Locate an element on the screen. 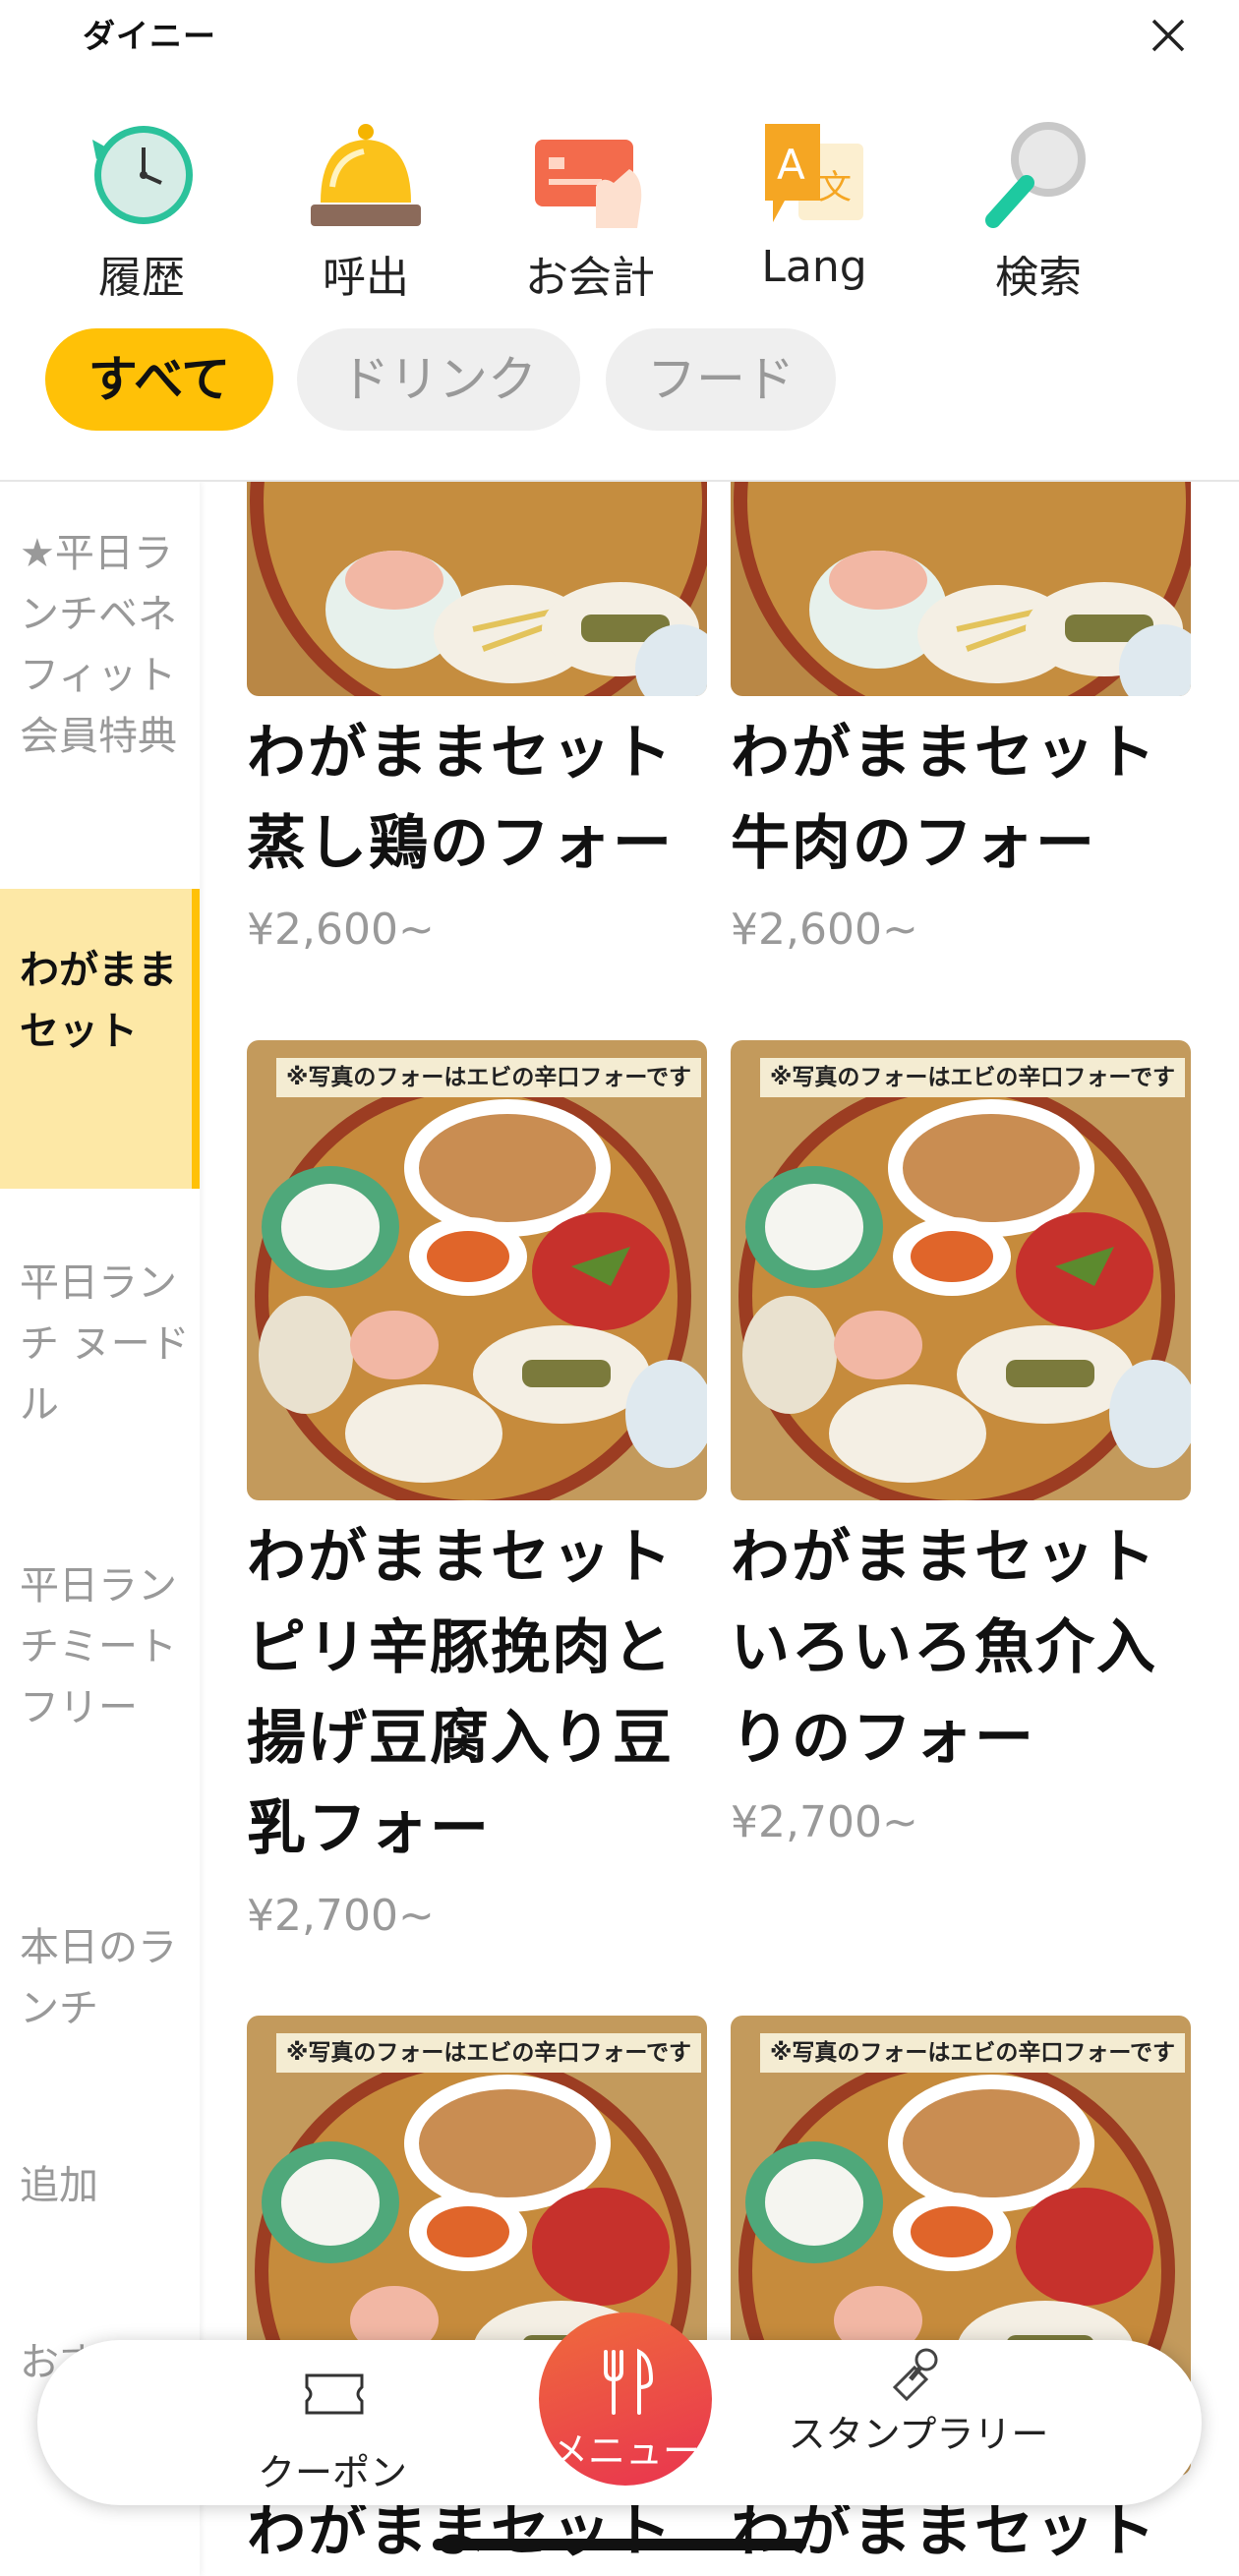  sidebar-item-meat-free: 平日ランチミートフリー is located at coordinates (100, 1646).